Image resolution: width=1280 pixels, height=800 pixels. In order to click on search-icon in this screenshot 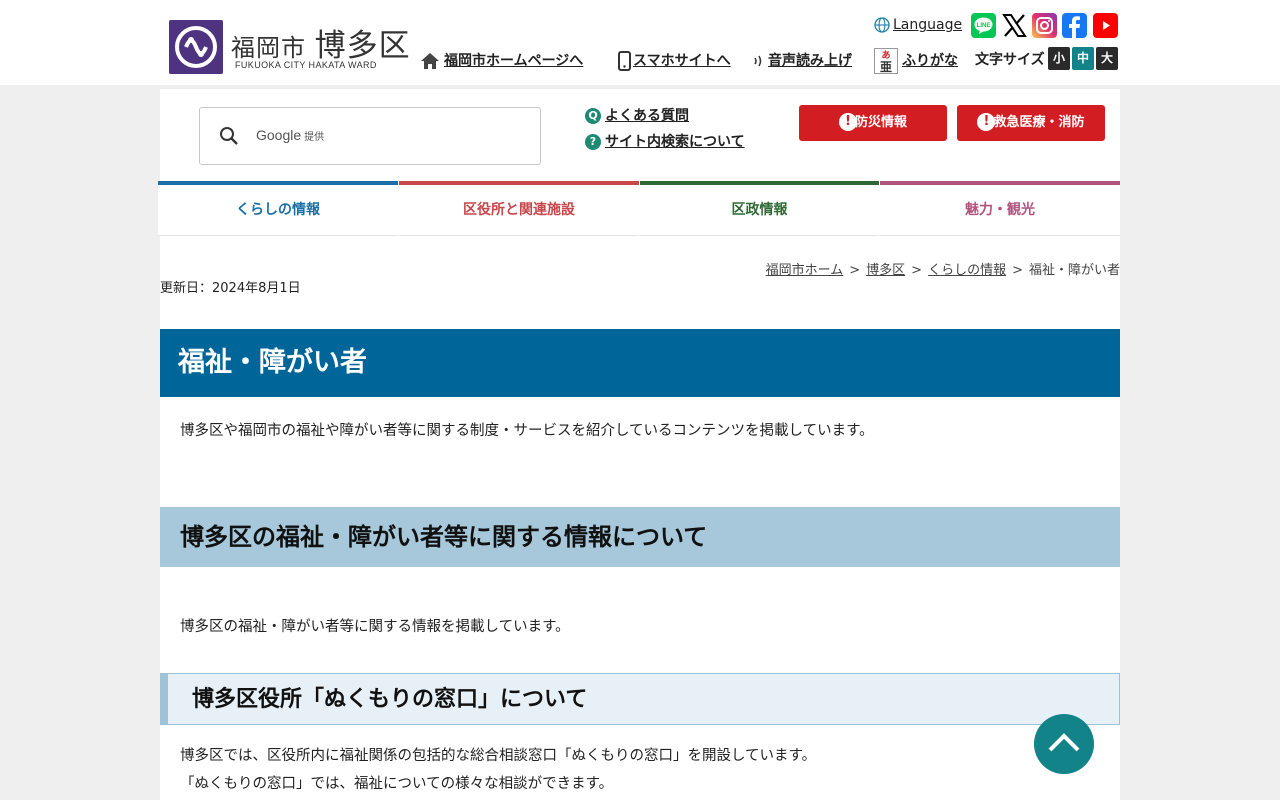, I will do `click(229, 136)`.